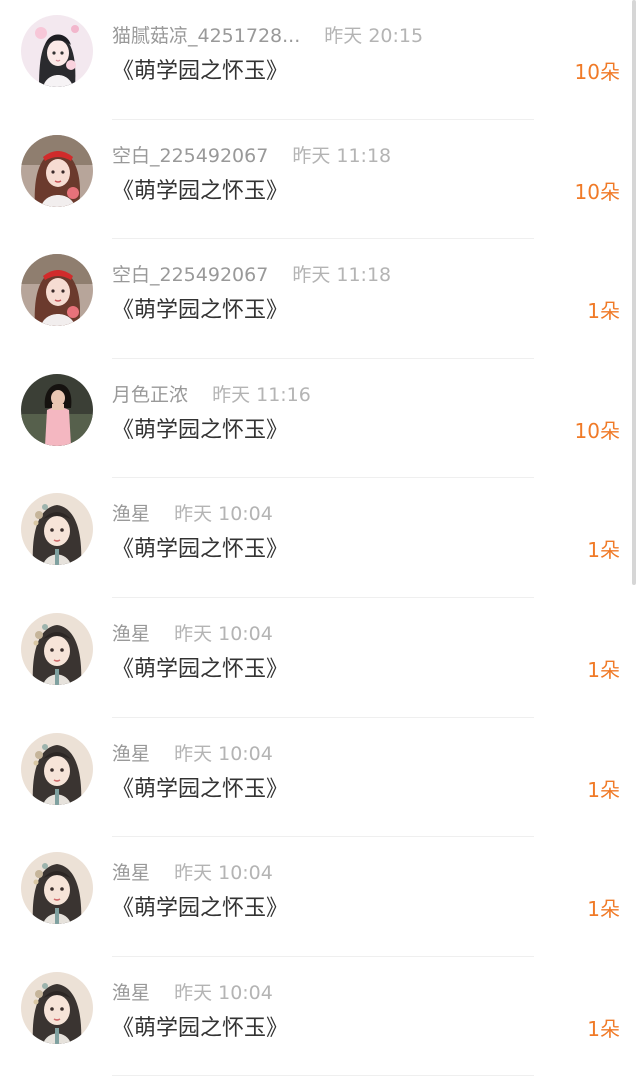 The image size is (640, 1076). Describe the element at coordinates (261, 394) in the screenshot. I see `timestamp: 昨天 11:16` at that location.